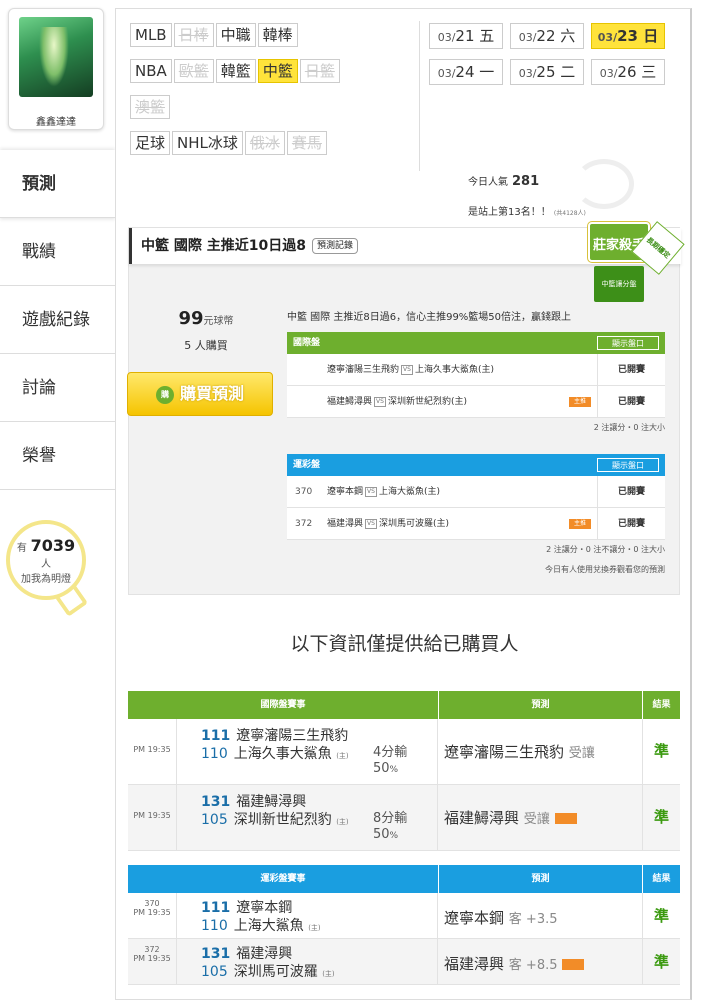 This screenshot has height=1000, width=715. I want to click on date-0326: 03/26 三, so click(628, 72).